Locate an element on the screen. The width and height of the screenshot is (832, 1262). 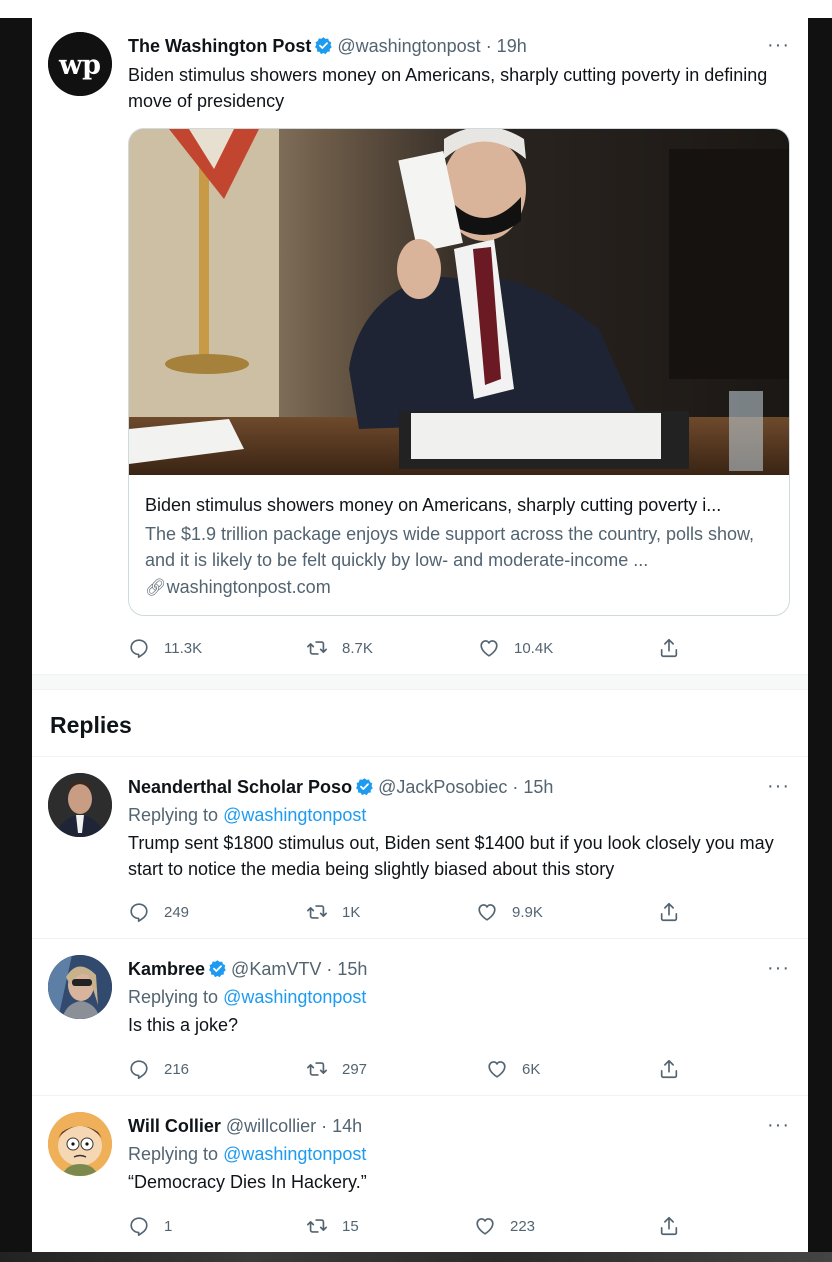
card-domain-text: washingtonpost.com is located at coordinates (248, 587).